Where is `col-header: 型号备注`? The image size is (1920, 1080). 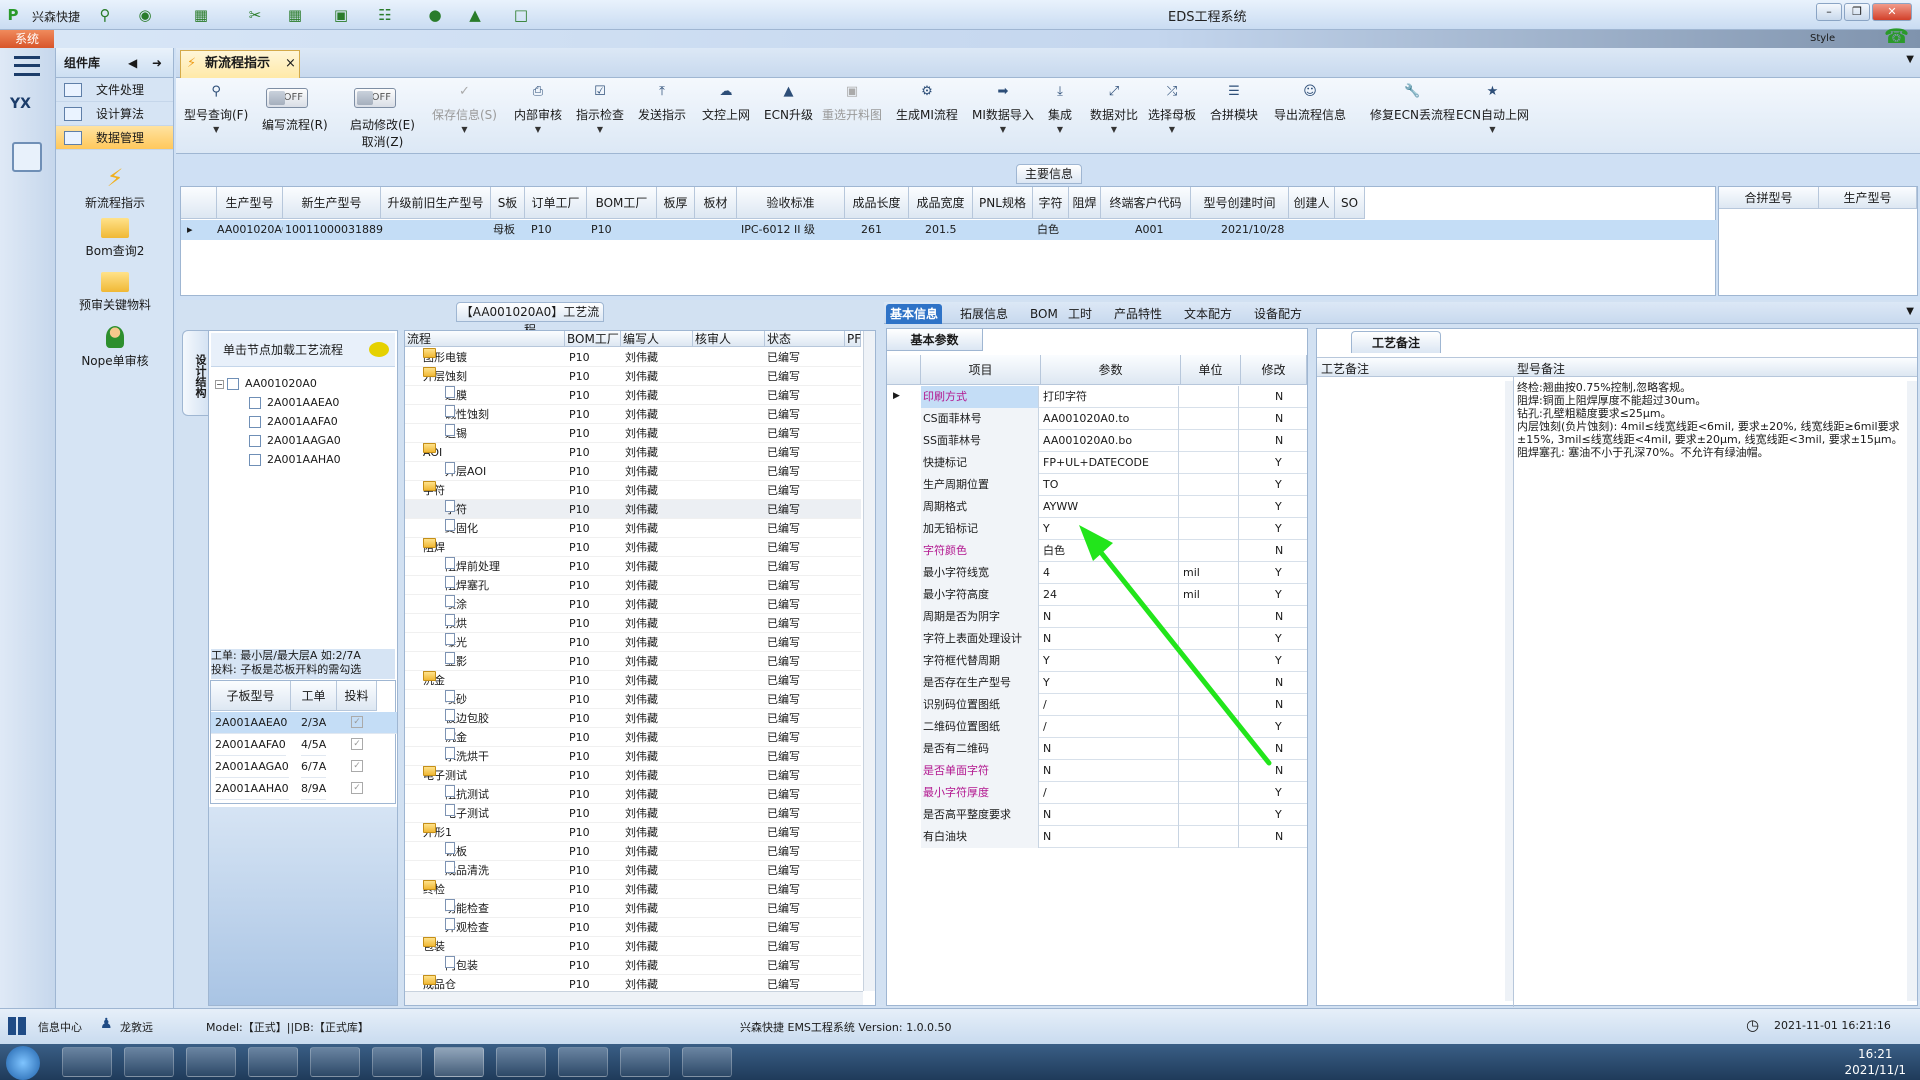 col-header: 型号备注 is located at coordinates (1541, 368).